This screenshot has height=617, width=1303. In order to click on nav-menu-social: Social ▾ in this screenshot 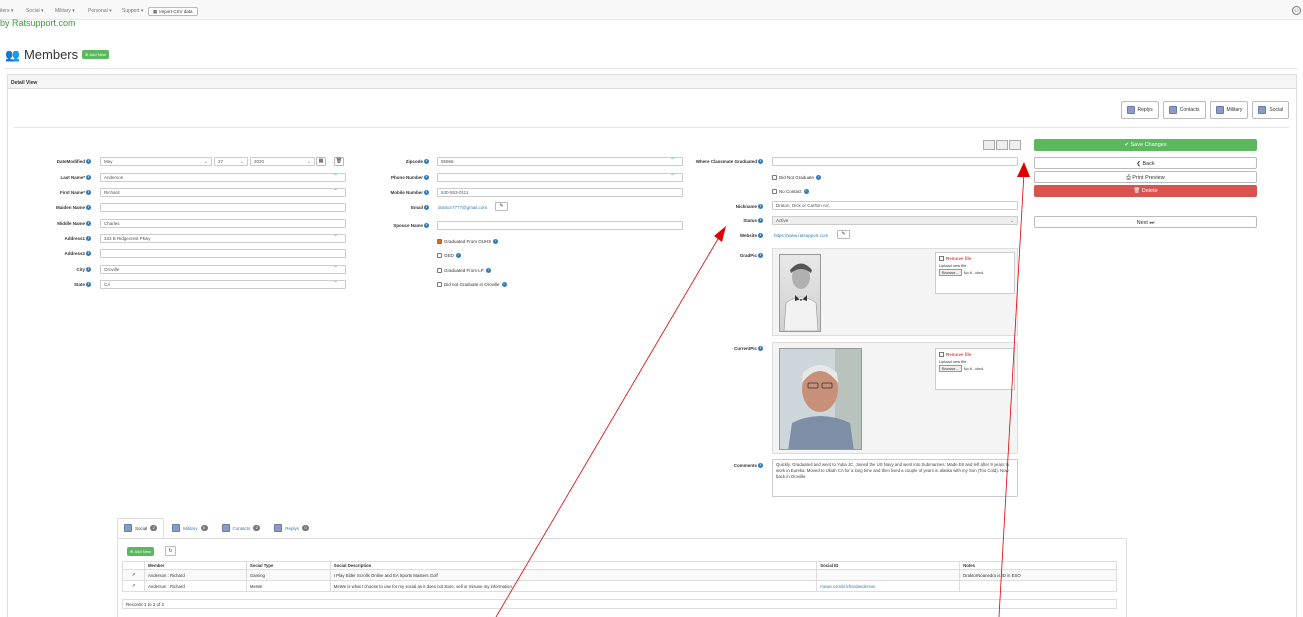, I will do `click(35, 11)`.